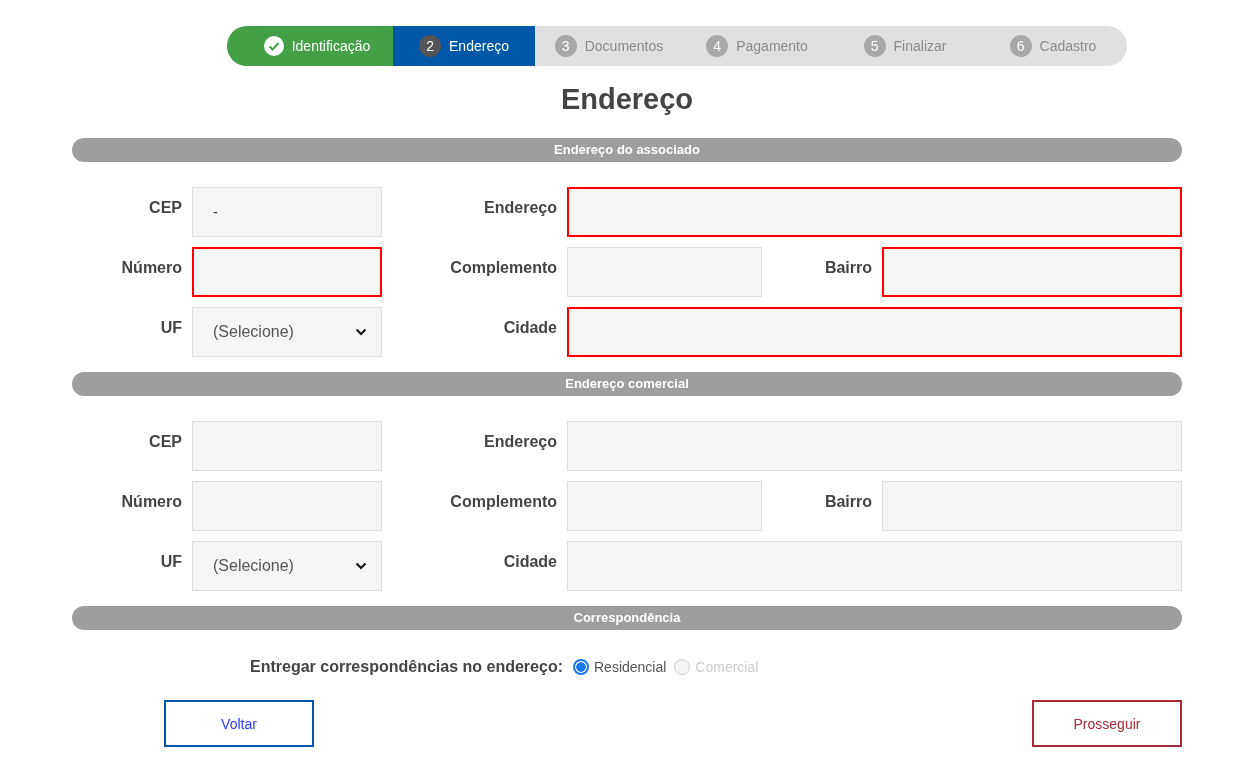  What do you see at coordinates (920, 46) in the screenshot?
I see `step-label: Finalizar` at bounding box center [920, 46].